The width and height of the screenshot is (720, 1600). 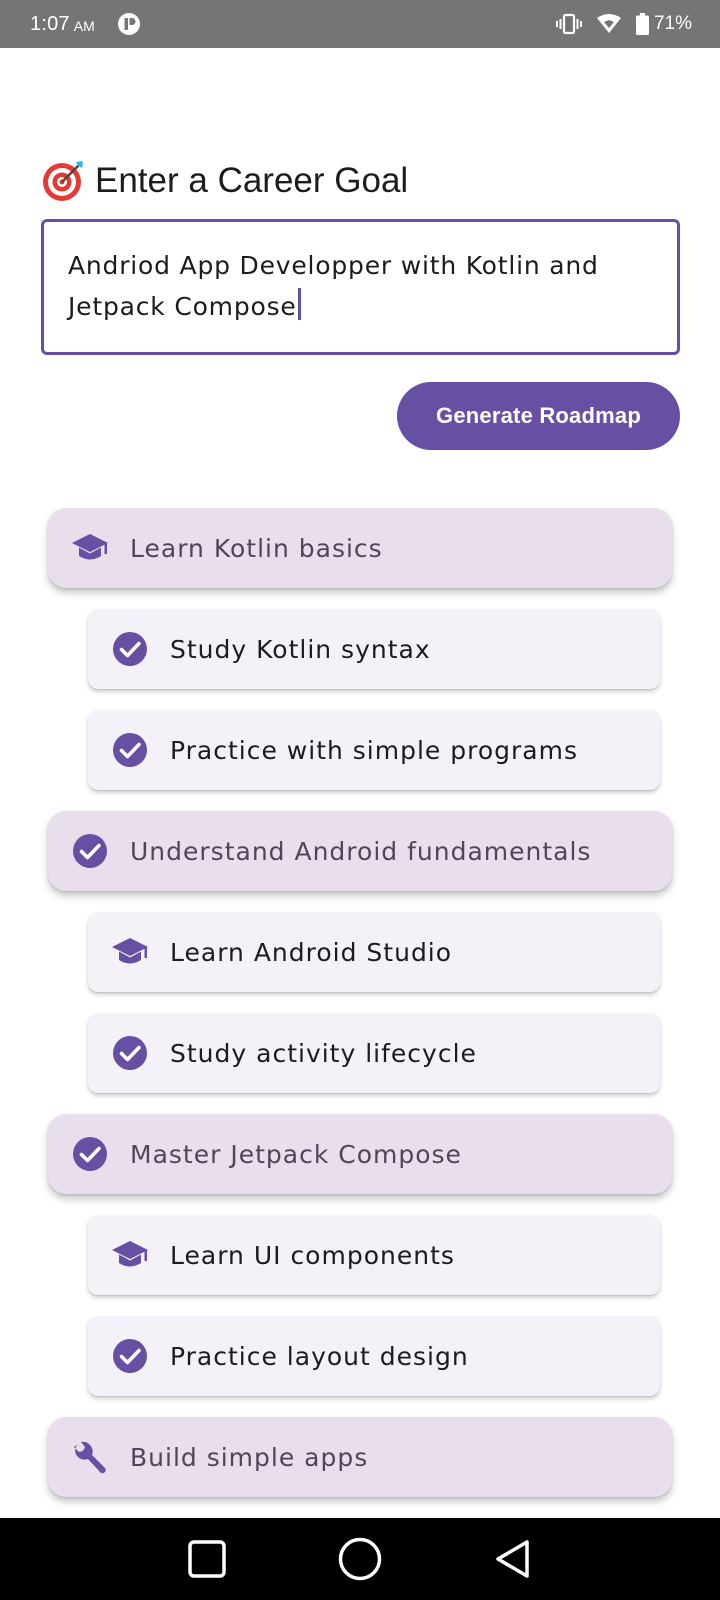 I want to click on home-circle-icon, so click(x=360, y=1559).